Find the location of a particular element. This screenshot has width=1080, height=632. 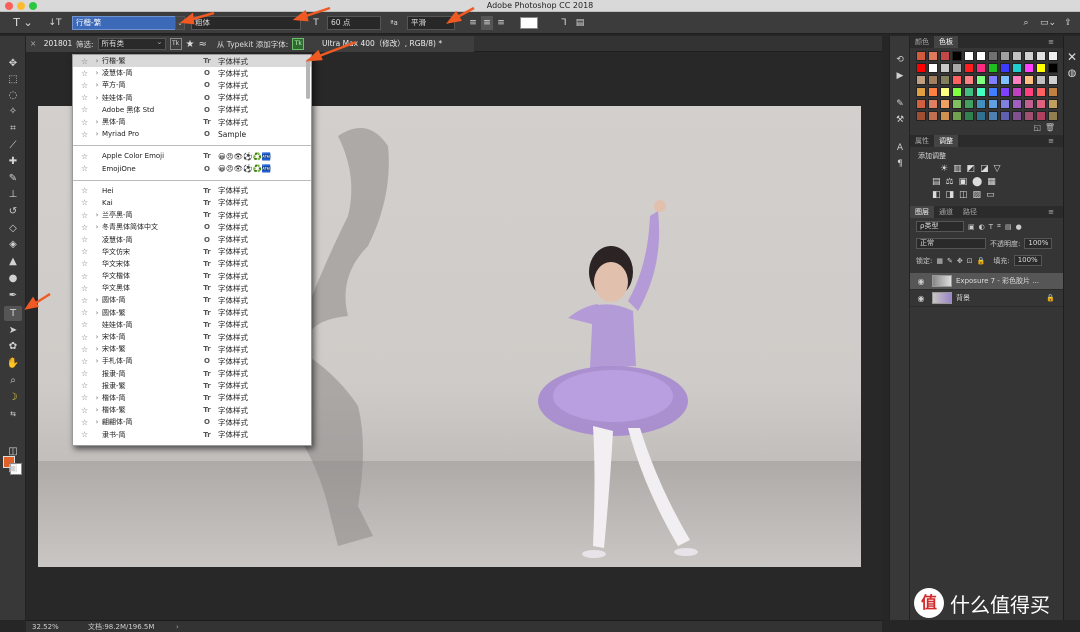

arrow-5-head is located at coordinates (31, 303).